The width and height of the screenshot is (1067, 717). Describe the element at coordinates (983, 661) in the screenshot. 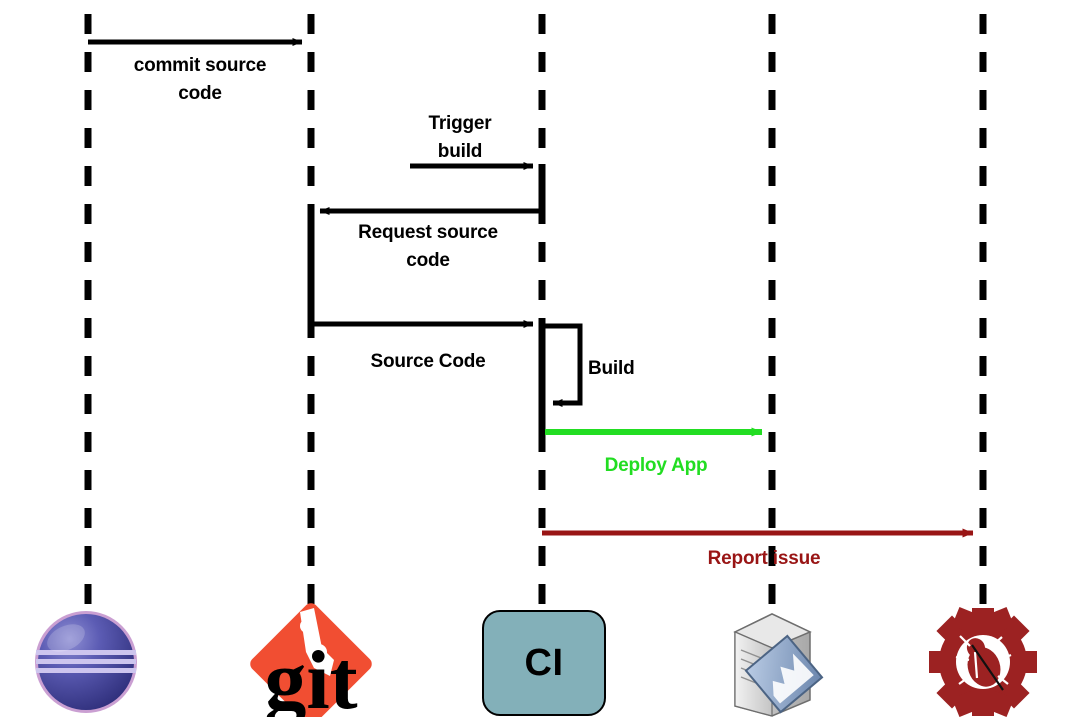

I see `bugzilla-gear-bug-icon` at that location.